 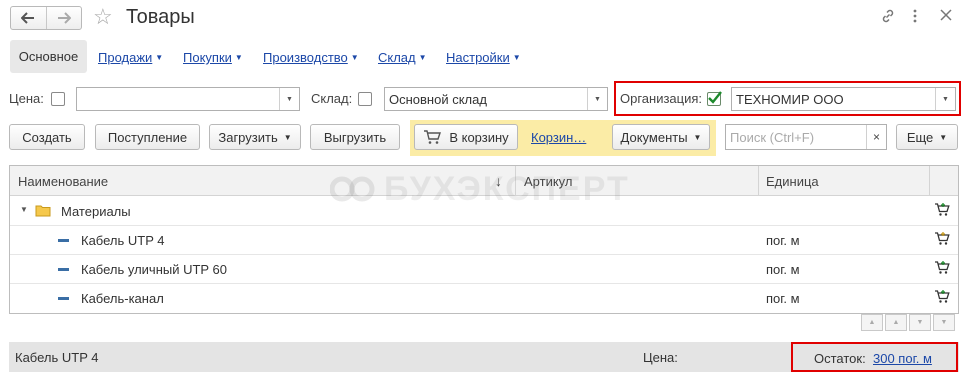 What do you see at coordinates (365, 99) in the screenshot?
I see `warehouse-checkbox` at bounding box center [365, 99].